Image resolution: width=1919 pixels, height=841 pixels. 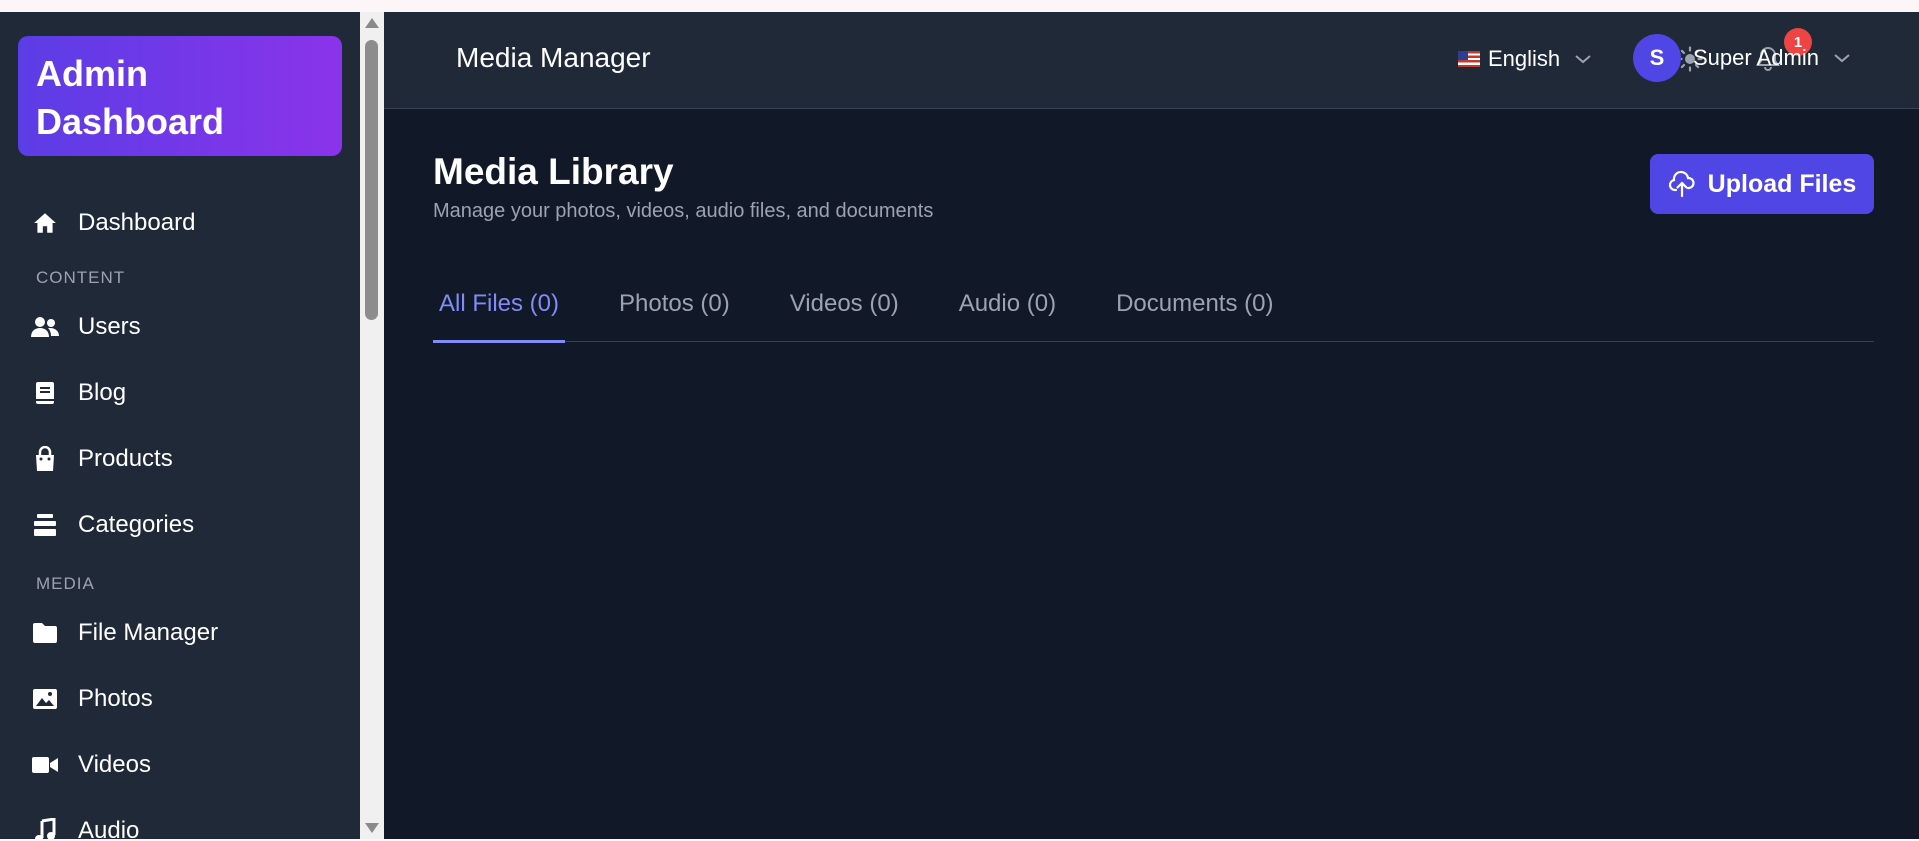 I want to click on user-menu: S Super Admin, so click(x=1742, y=58).